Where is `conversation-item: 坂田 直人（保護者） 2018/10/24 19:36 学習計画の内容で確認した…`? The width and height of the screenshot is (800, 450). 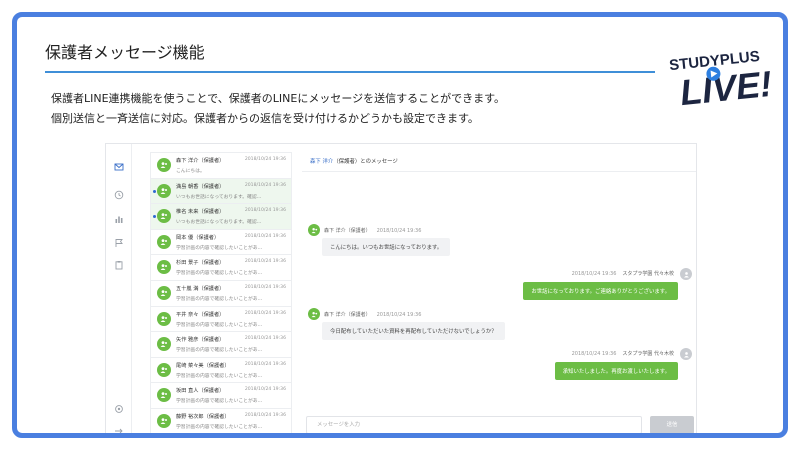 conversation-item: 坂田 直人（保護者） 2018/10/24 19:36 学習計画の内容で確認した… is located at coordinates (221, 396).